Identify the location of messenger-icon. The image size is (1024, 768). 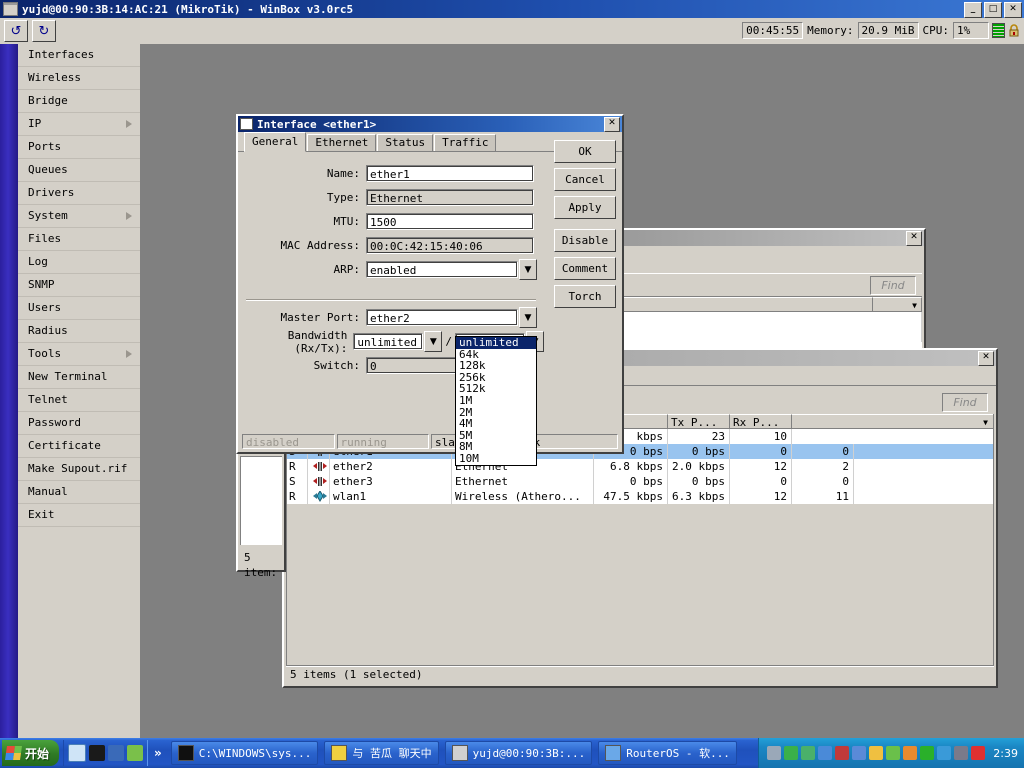
(944, 753).